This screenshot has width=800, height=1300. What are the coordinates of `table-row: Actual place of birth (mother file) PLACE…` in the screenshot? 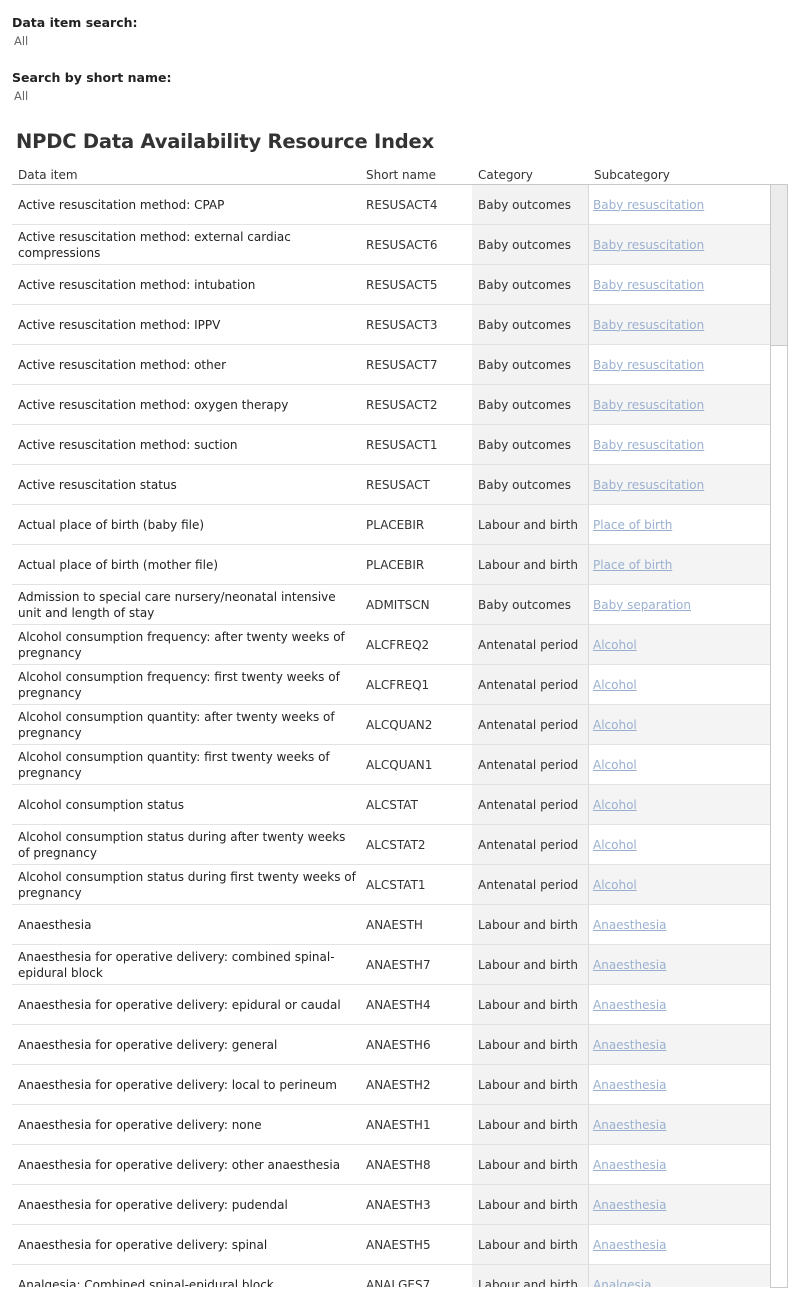 It's located at (391, 565).